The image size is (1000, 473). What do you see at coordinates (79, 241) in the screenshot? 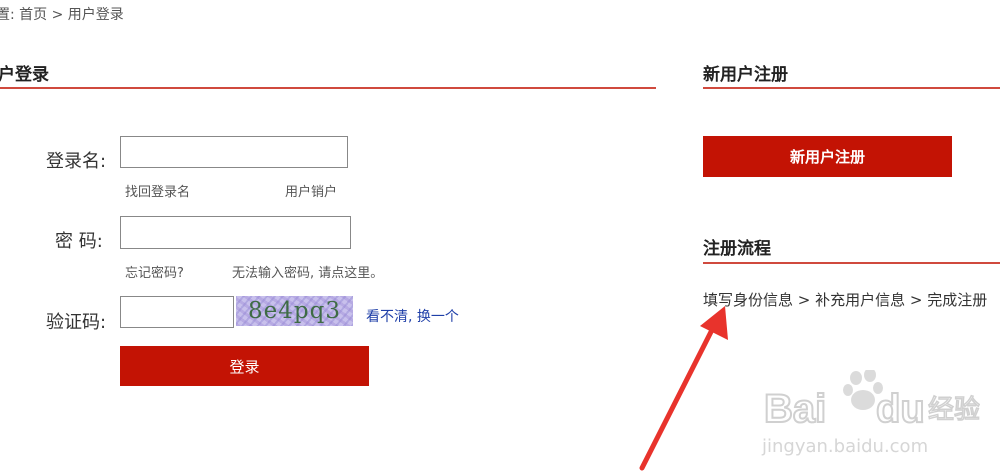
I see `password-label: 密 码:` at bounding box center [79, 241].